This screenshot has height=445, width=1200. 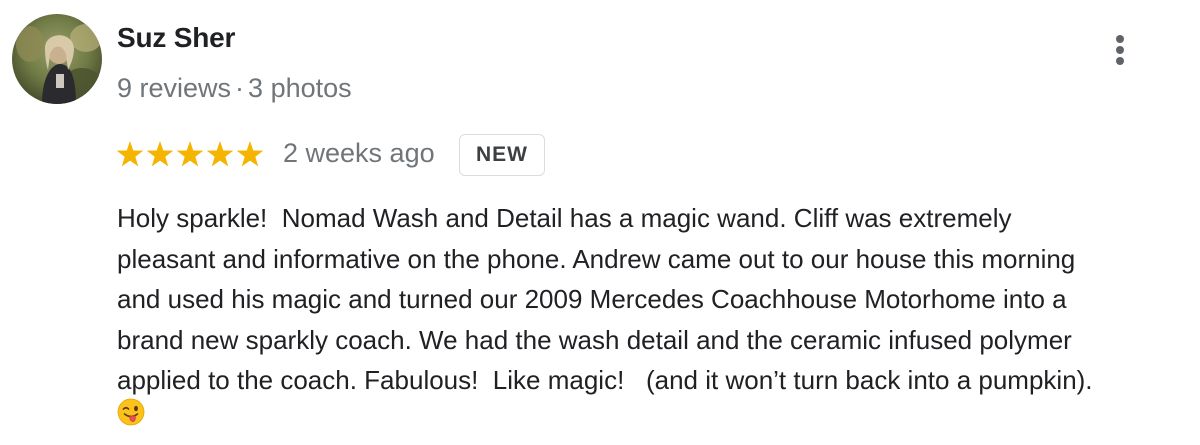 What do you see at coordinates (359, 153) in the screenshot?
I see `review-date: 2 weeks ago` at bounding box center [359, 153].